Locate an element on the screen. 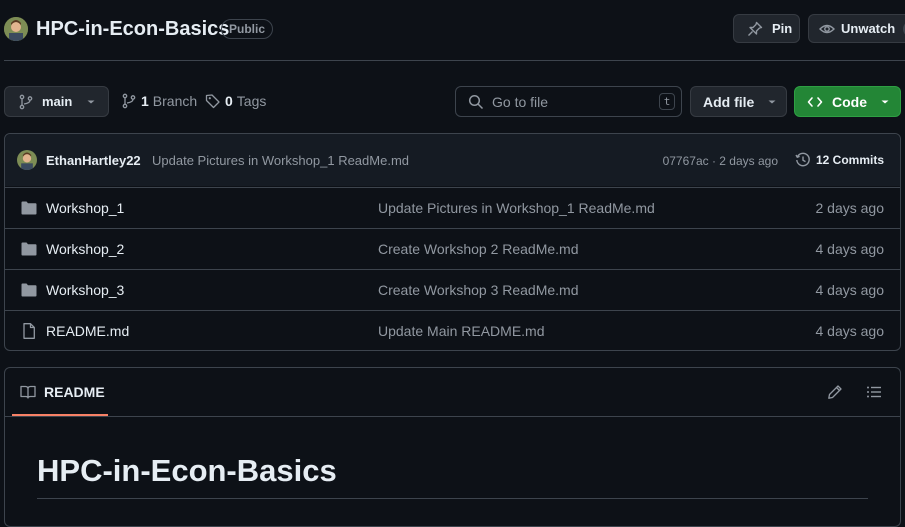 This screenshot has width=905, height=527. file-commit-message: Update Main README.md is located at coordinates (461, 331).